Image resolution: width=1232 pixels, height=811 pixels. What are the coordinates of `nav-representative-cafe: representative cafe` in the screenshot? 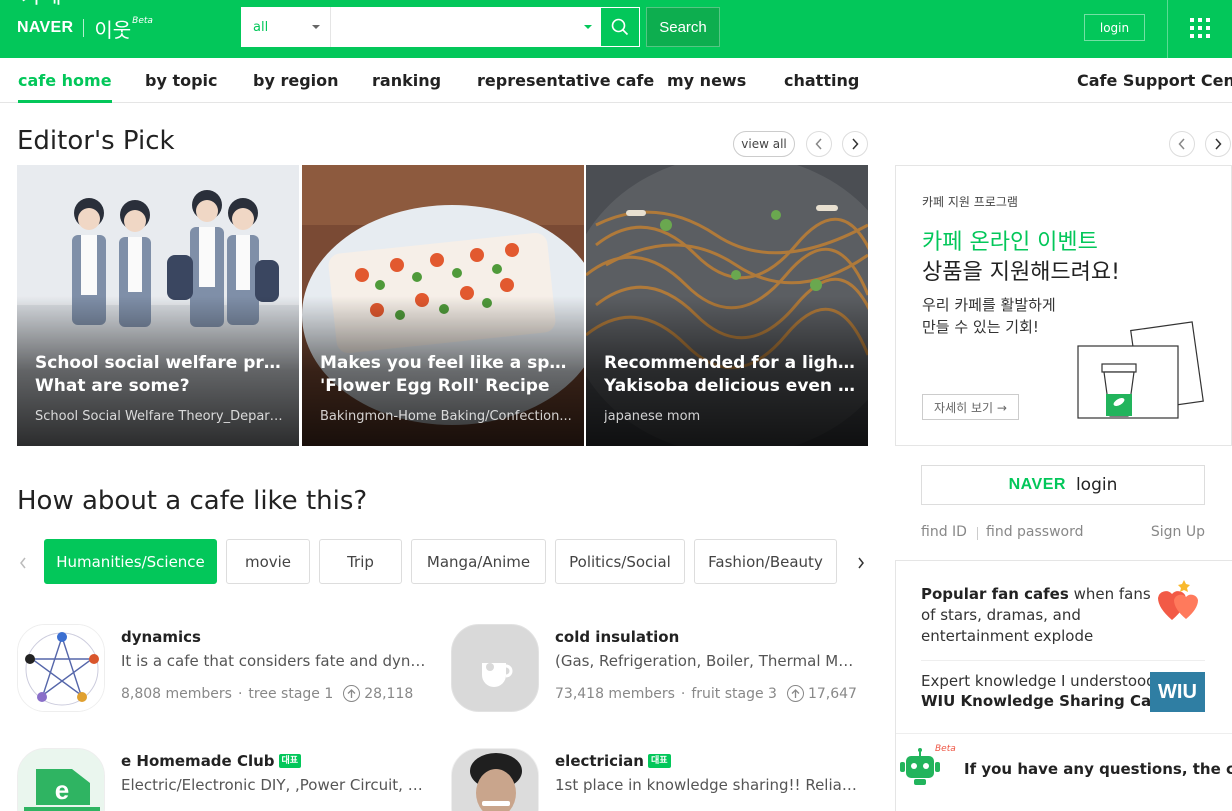 It's located at (565, 80).